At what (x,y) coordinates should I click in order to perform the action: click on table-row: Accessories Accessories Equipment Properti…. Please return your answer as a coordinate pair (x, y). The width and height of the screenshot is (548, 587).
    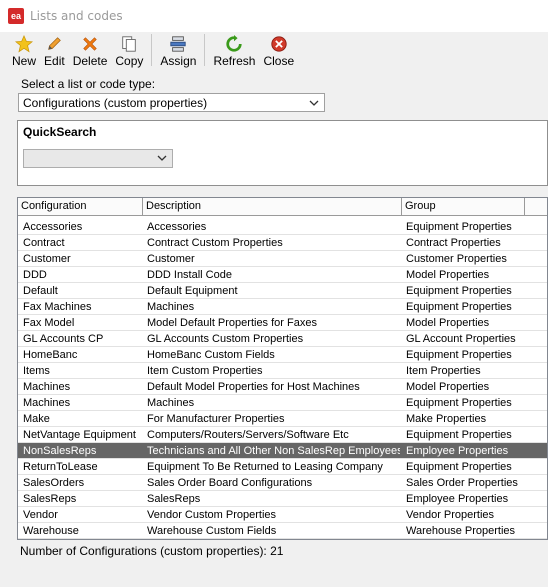
    Looking at the image, I should click on (282, 227).